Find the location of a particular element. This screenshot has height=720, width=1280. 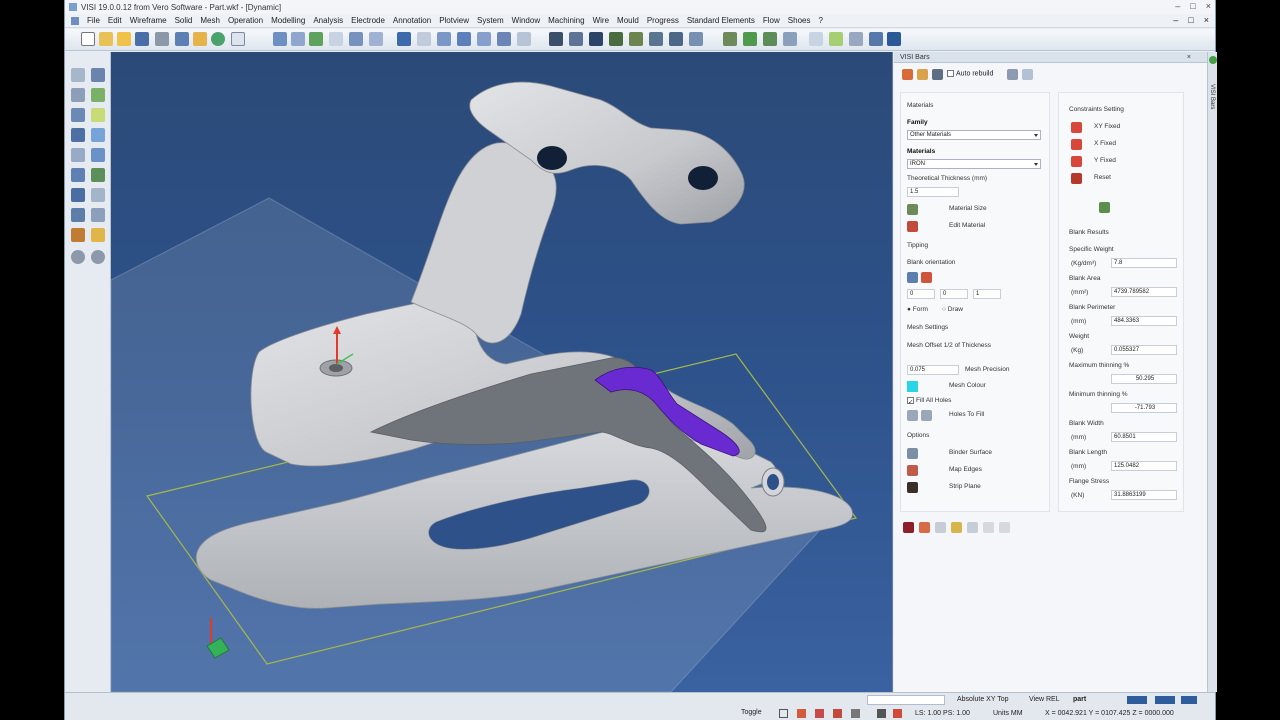

command-input is located at coordinates (906, 700).